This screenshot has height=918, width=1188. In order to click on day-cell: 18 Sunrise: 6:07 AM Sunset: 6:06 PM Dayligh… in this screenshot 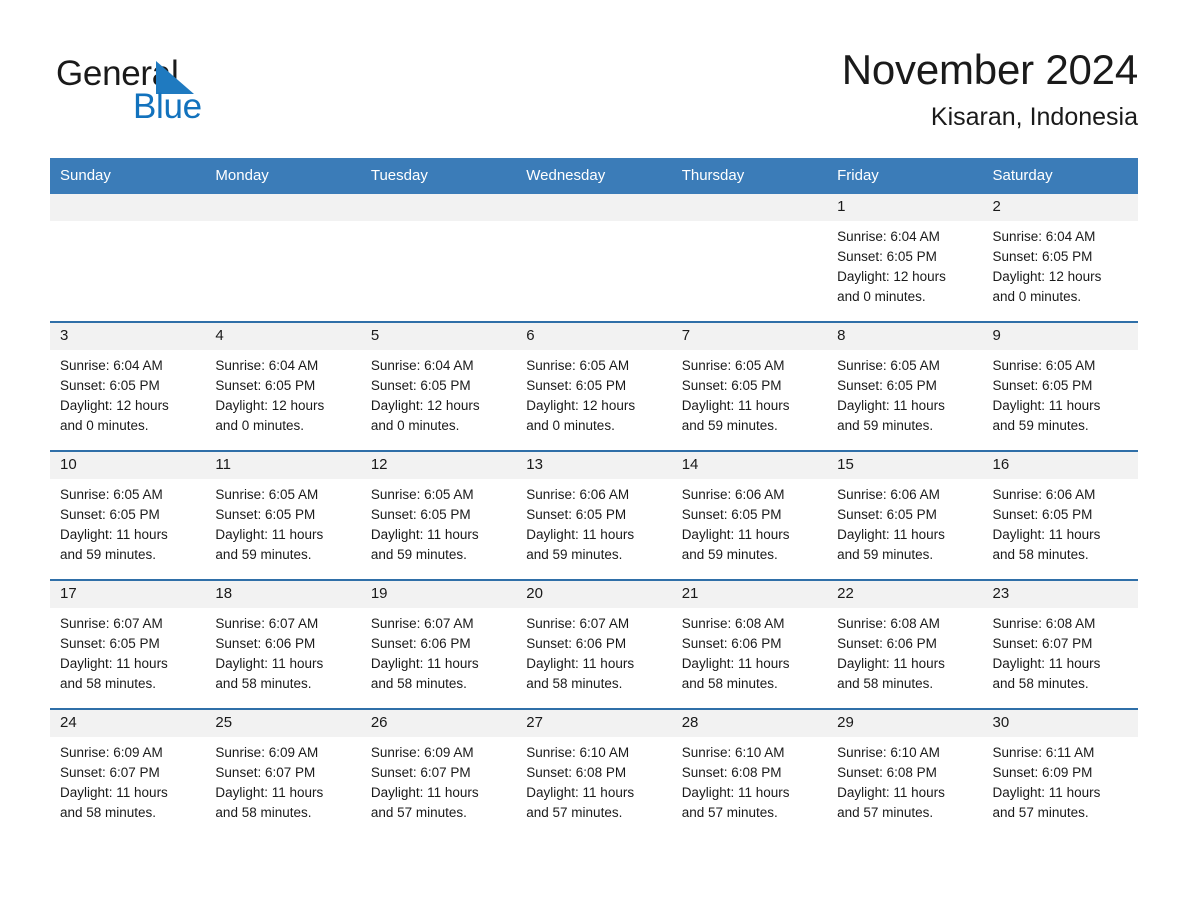, I will do `click(283, 644)`.